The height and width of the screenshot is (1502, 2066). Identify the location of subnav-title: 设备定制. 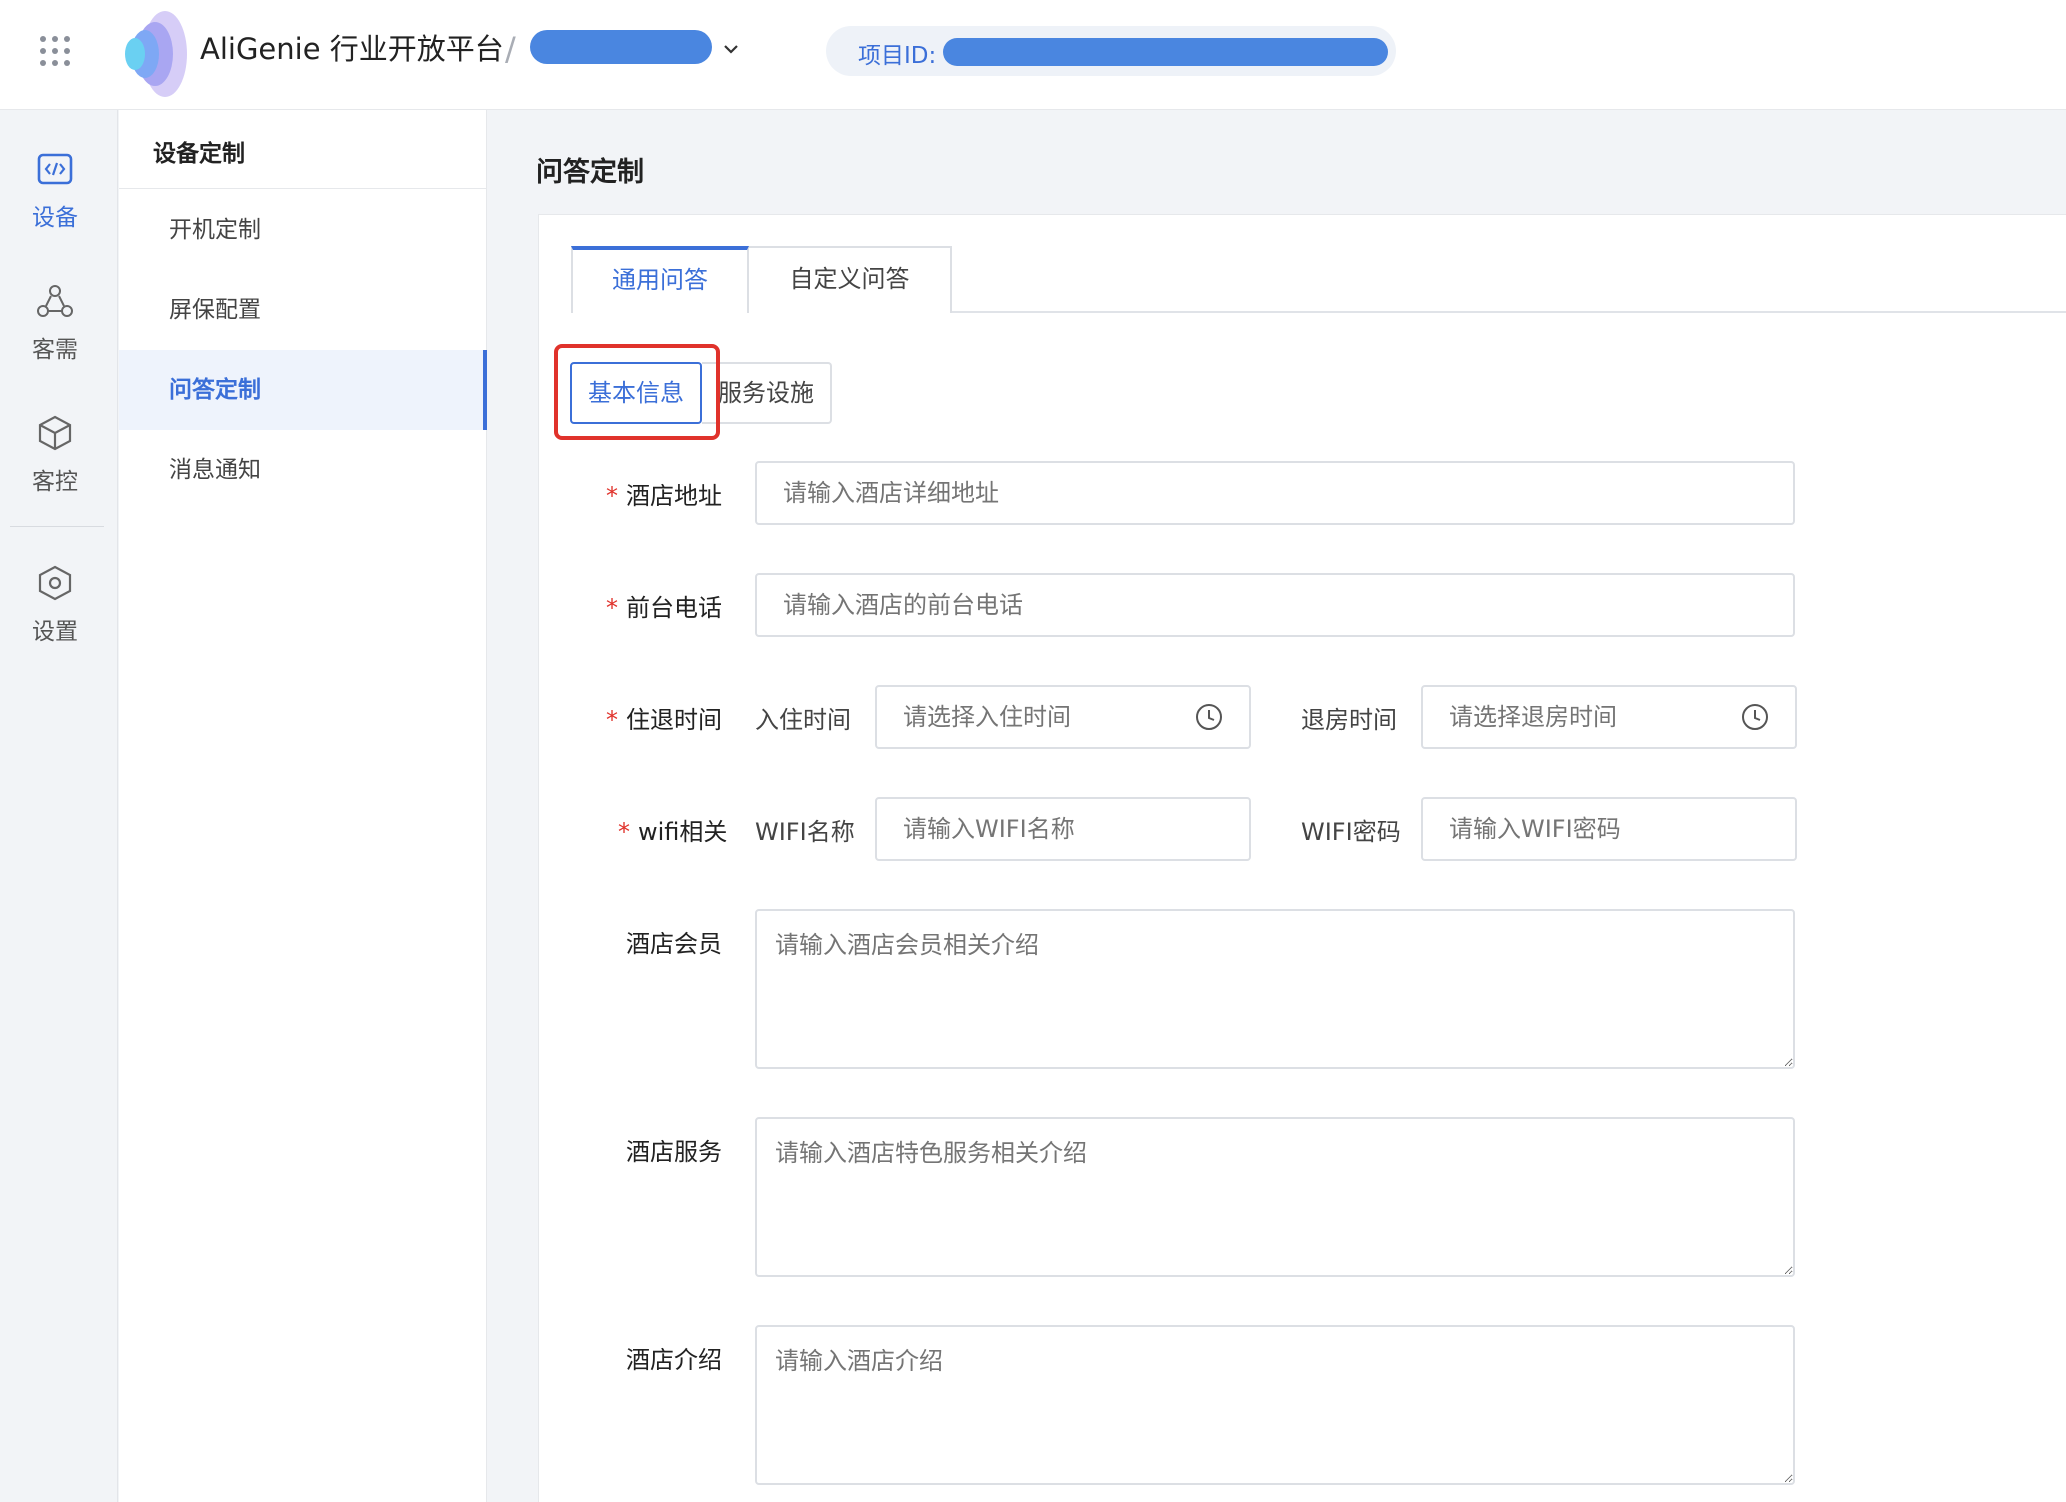
(199, 154).